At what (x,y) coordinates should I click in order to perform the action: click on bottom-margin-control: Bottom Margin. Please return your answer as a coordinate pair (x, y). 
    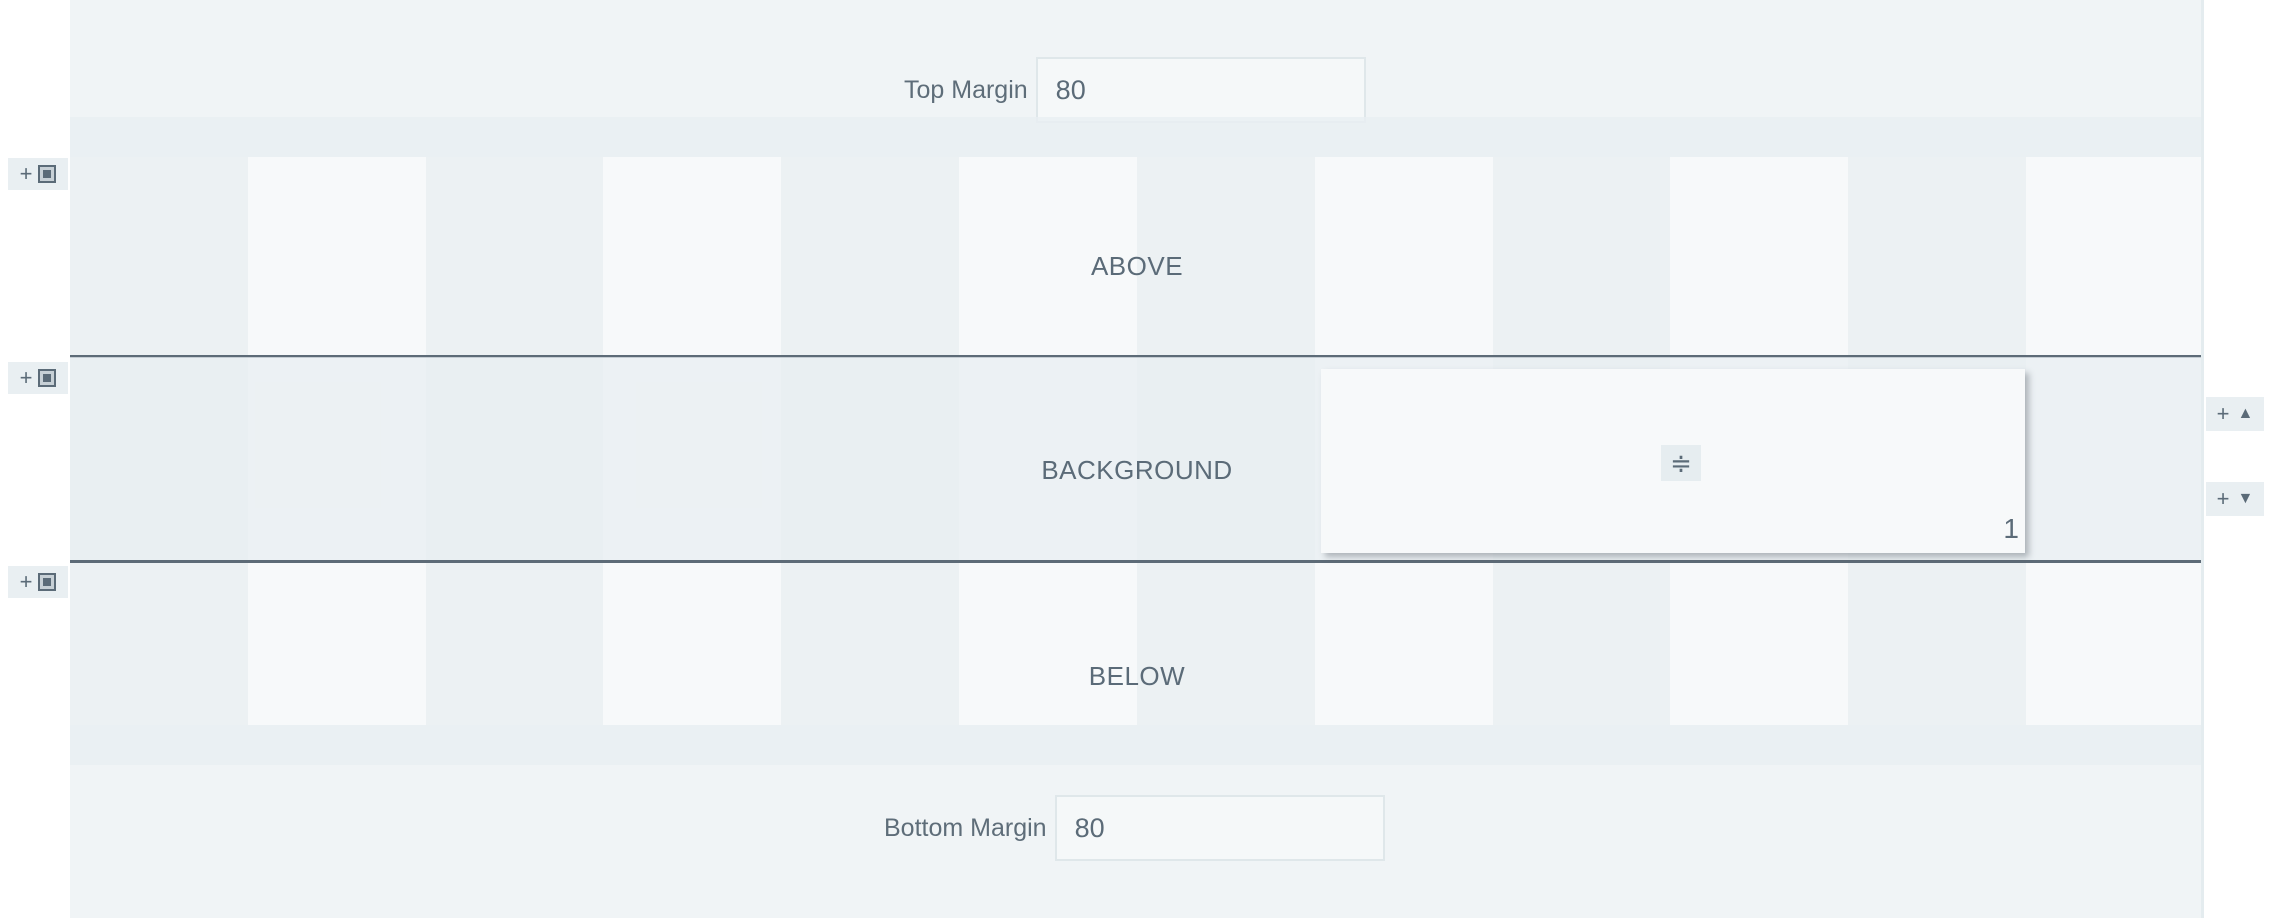
    Looking at the image, I should click on (1134, 828).